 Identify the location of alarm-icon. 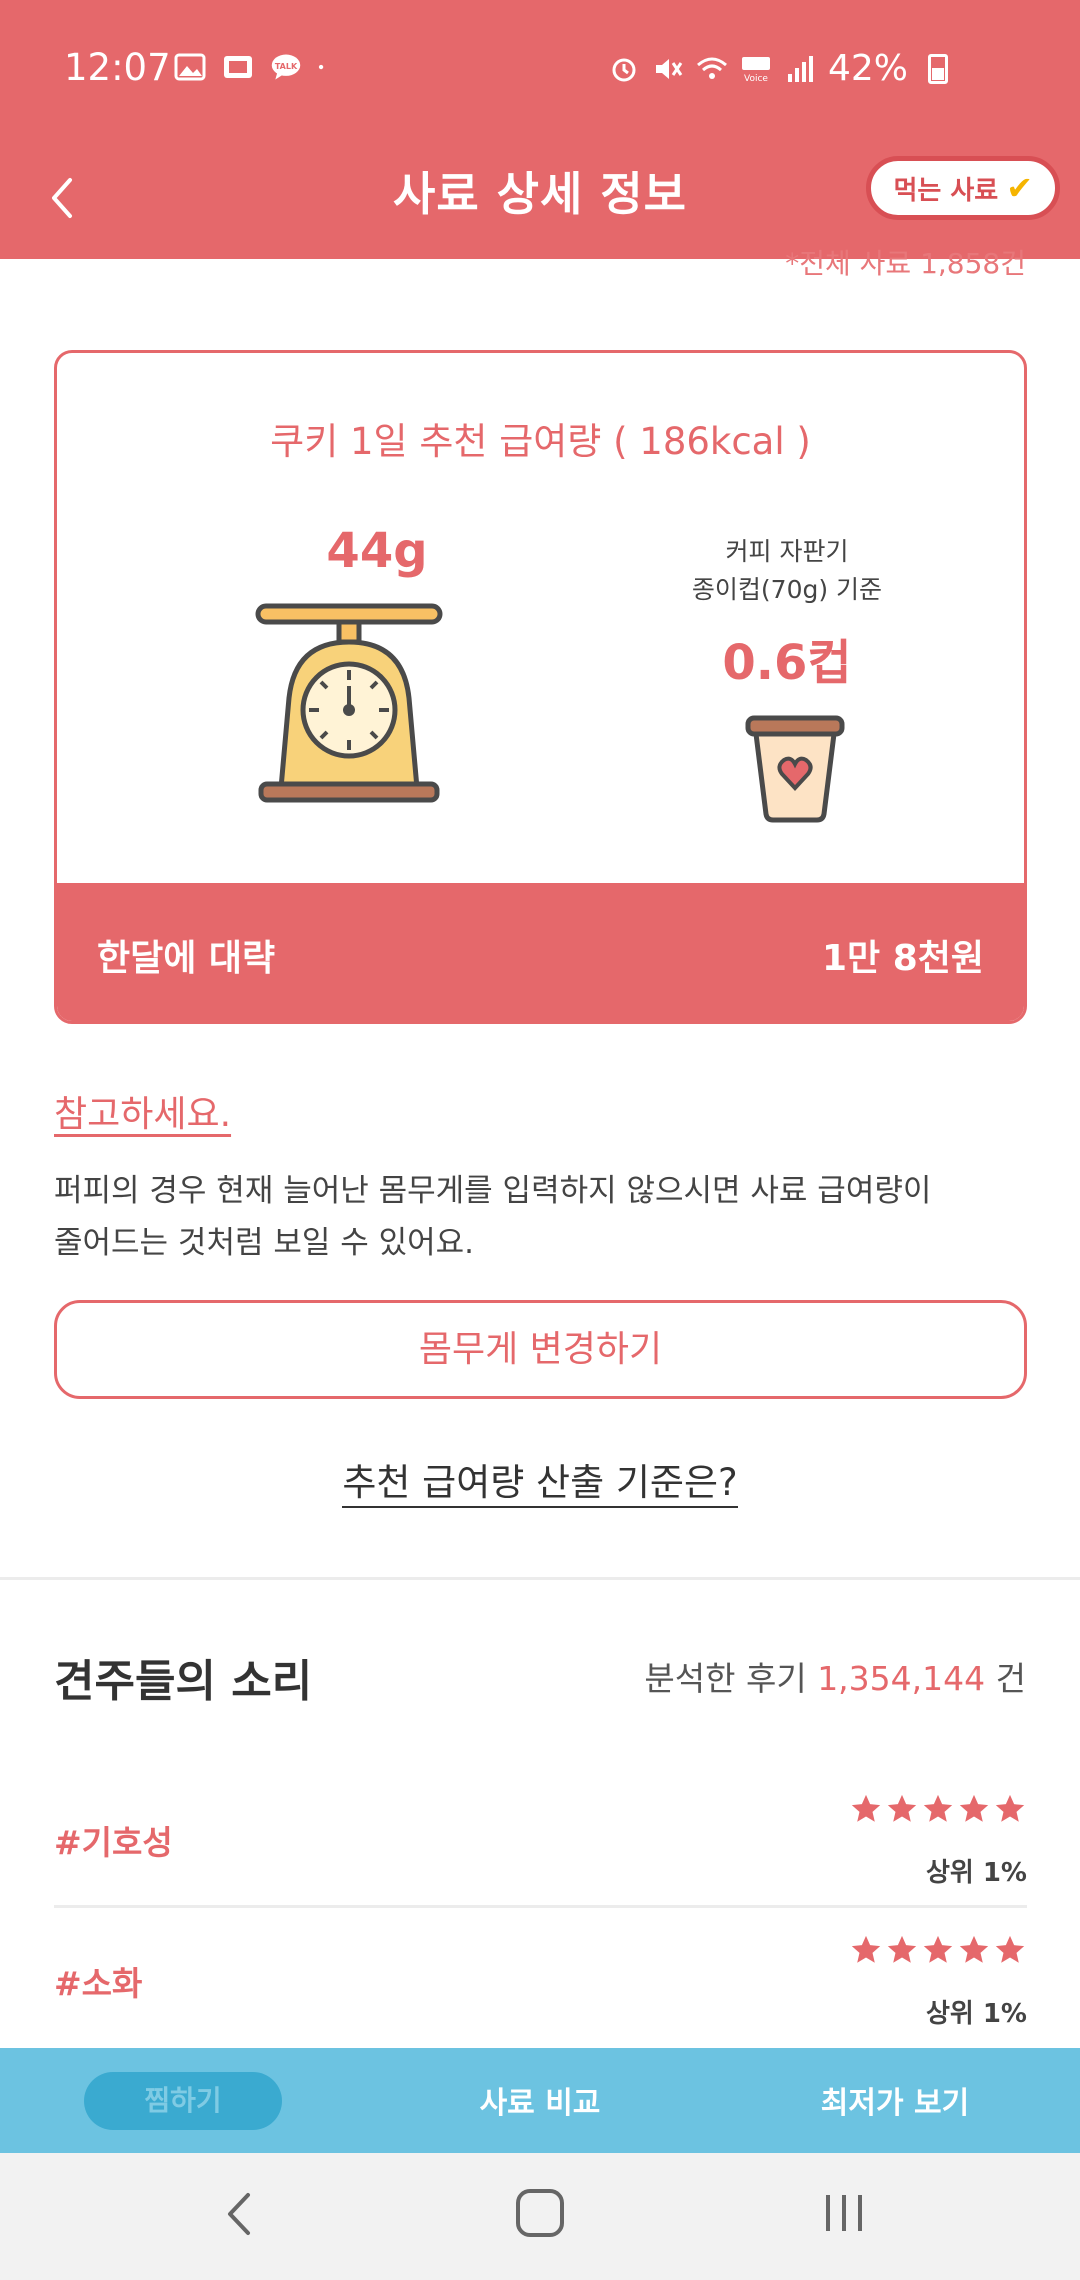
(624, 69).